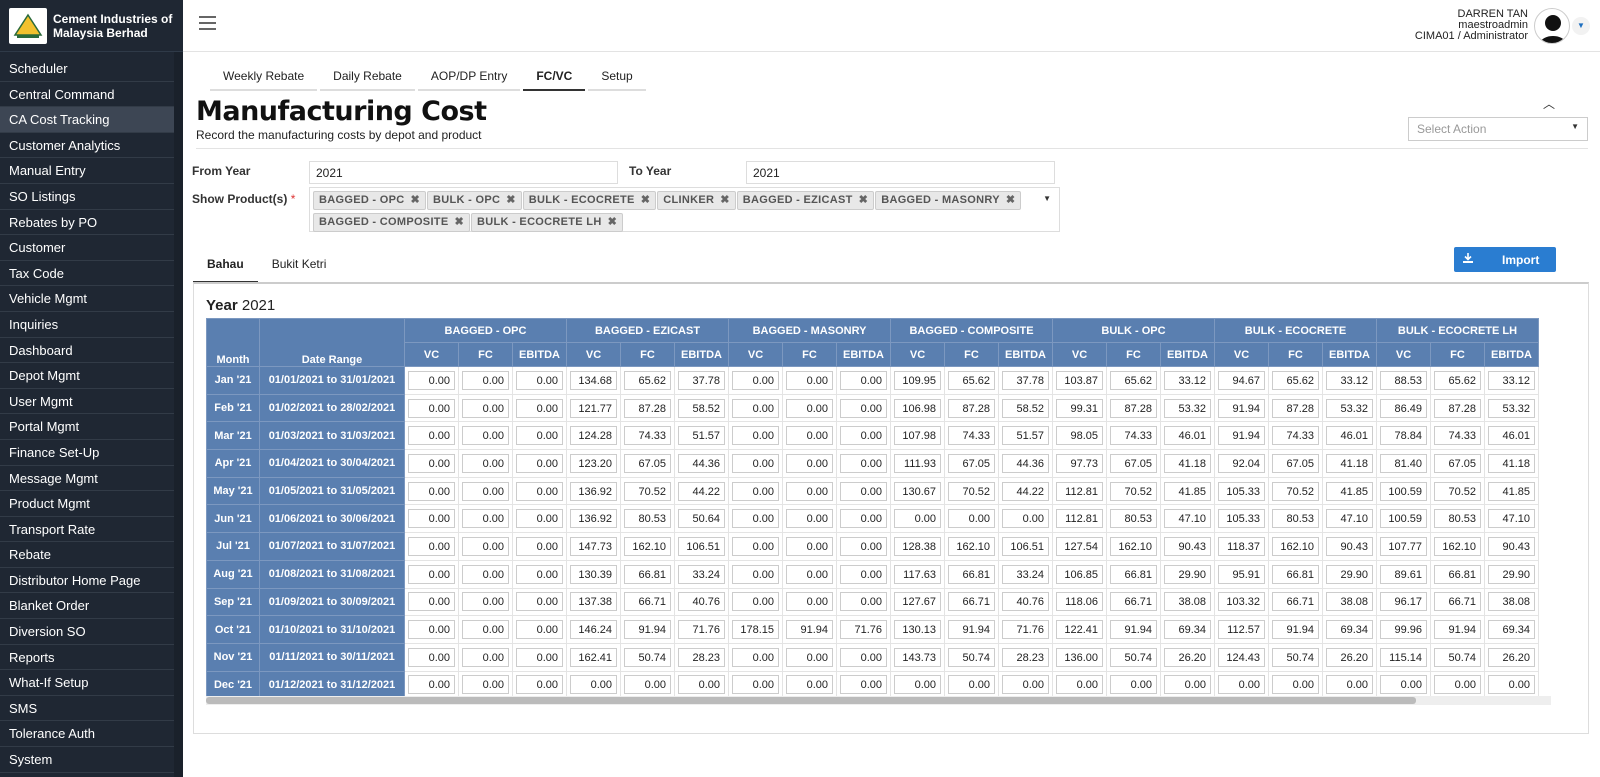  Describe the element at coordinates (1295, 380) in the screenshot. I see `cost-input: 65.62` at that location.